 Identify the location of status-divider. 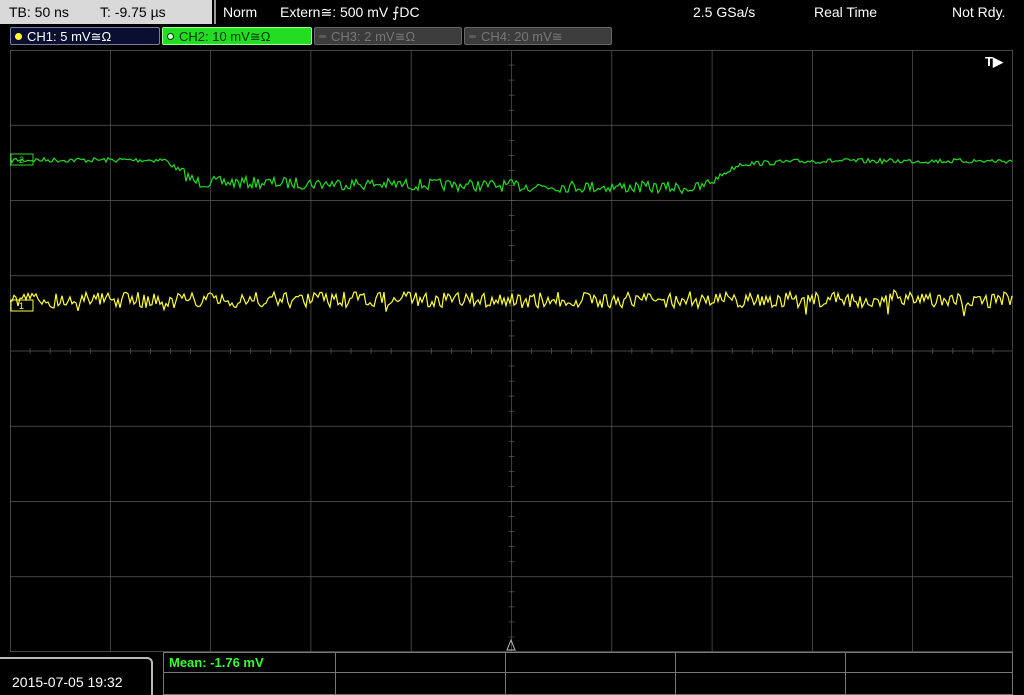
(215, 12).